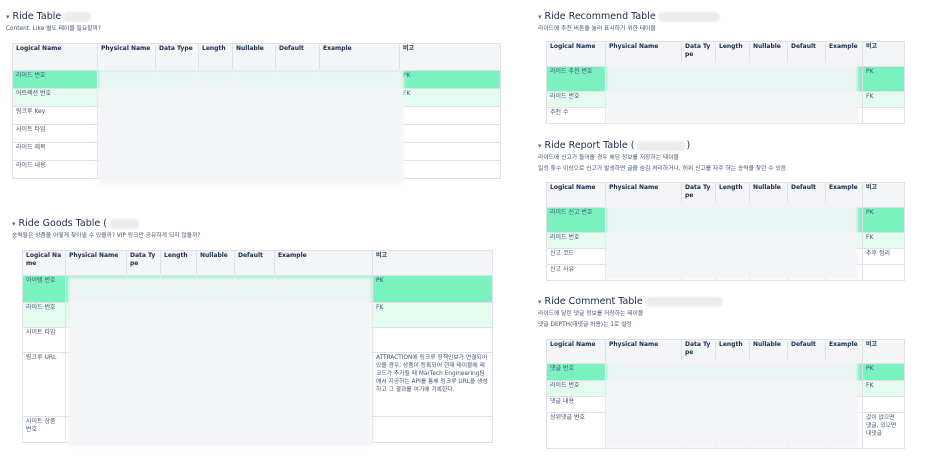 The image size is (936, 457). I want to click on table-row: 라이드 제목, so click(256, 151).